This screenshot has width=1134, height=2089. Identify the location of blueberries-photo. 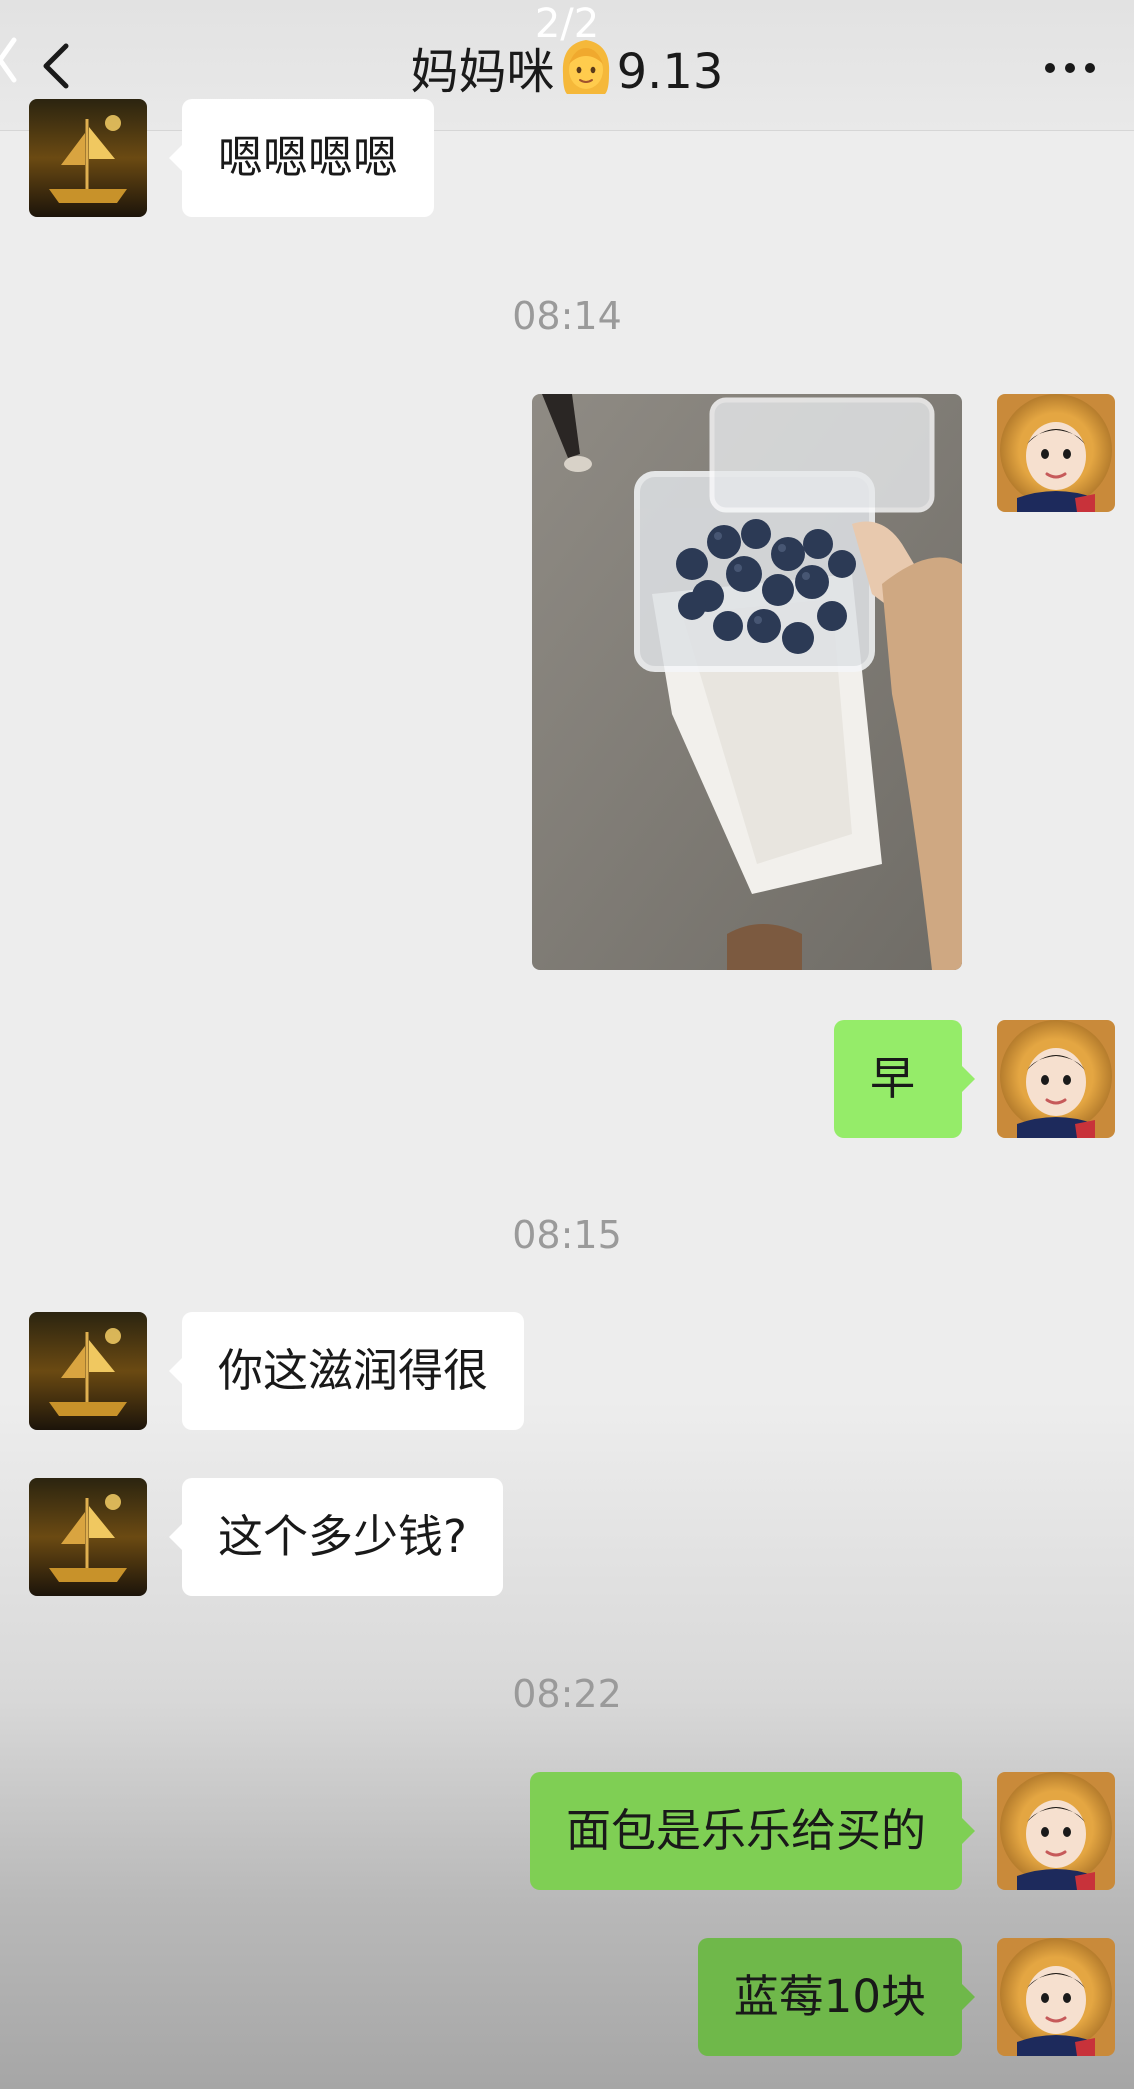
(747, 682).